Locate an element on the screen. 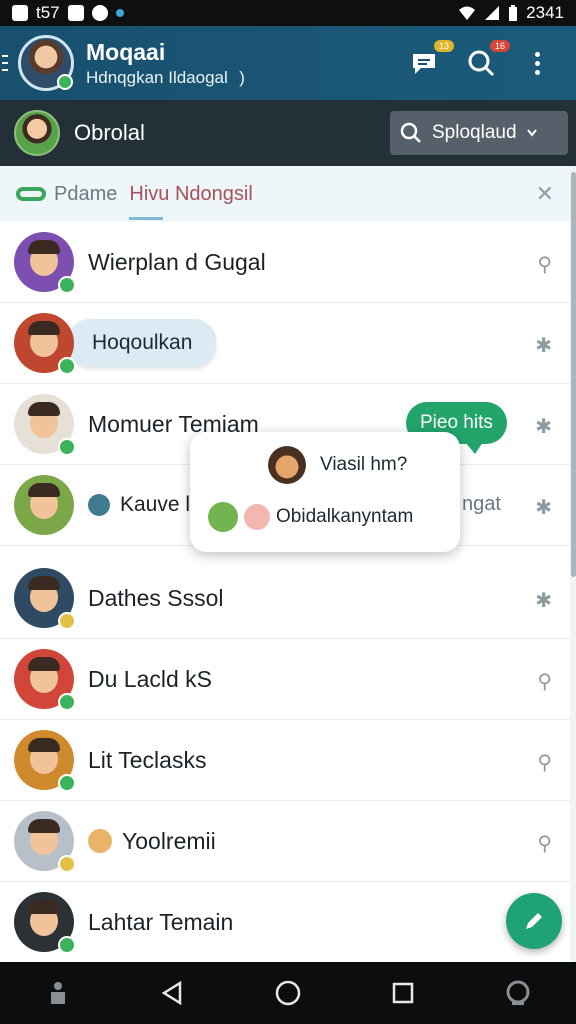  assistant-button is located at coordinates (518, 993).